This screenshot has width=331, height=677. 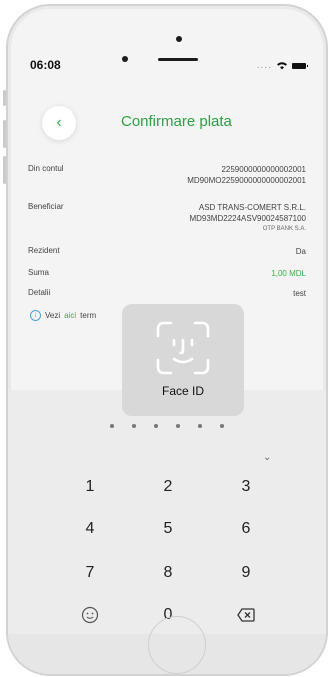 What do you see at coordinates (299, 293) in the screenshot?
I see `details-value: test` at bounding box center [299, 293].